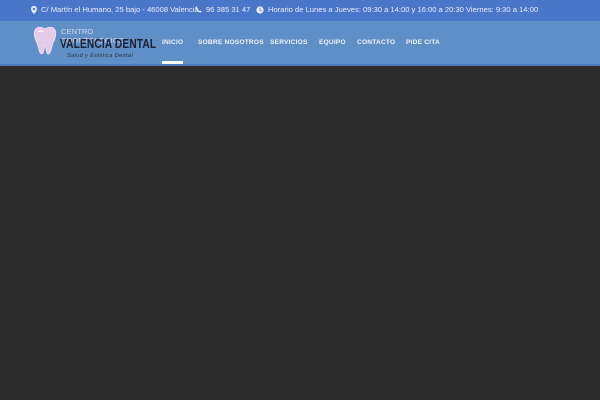 The image size is (600, 400). What do you see at coordinates (260, 9) in the screenshot?
I see `clock-icon` at bounding box center [260, 9].